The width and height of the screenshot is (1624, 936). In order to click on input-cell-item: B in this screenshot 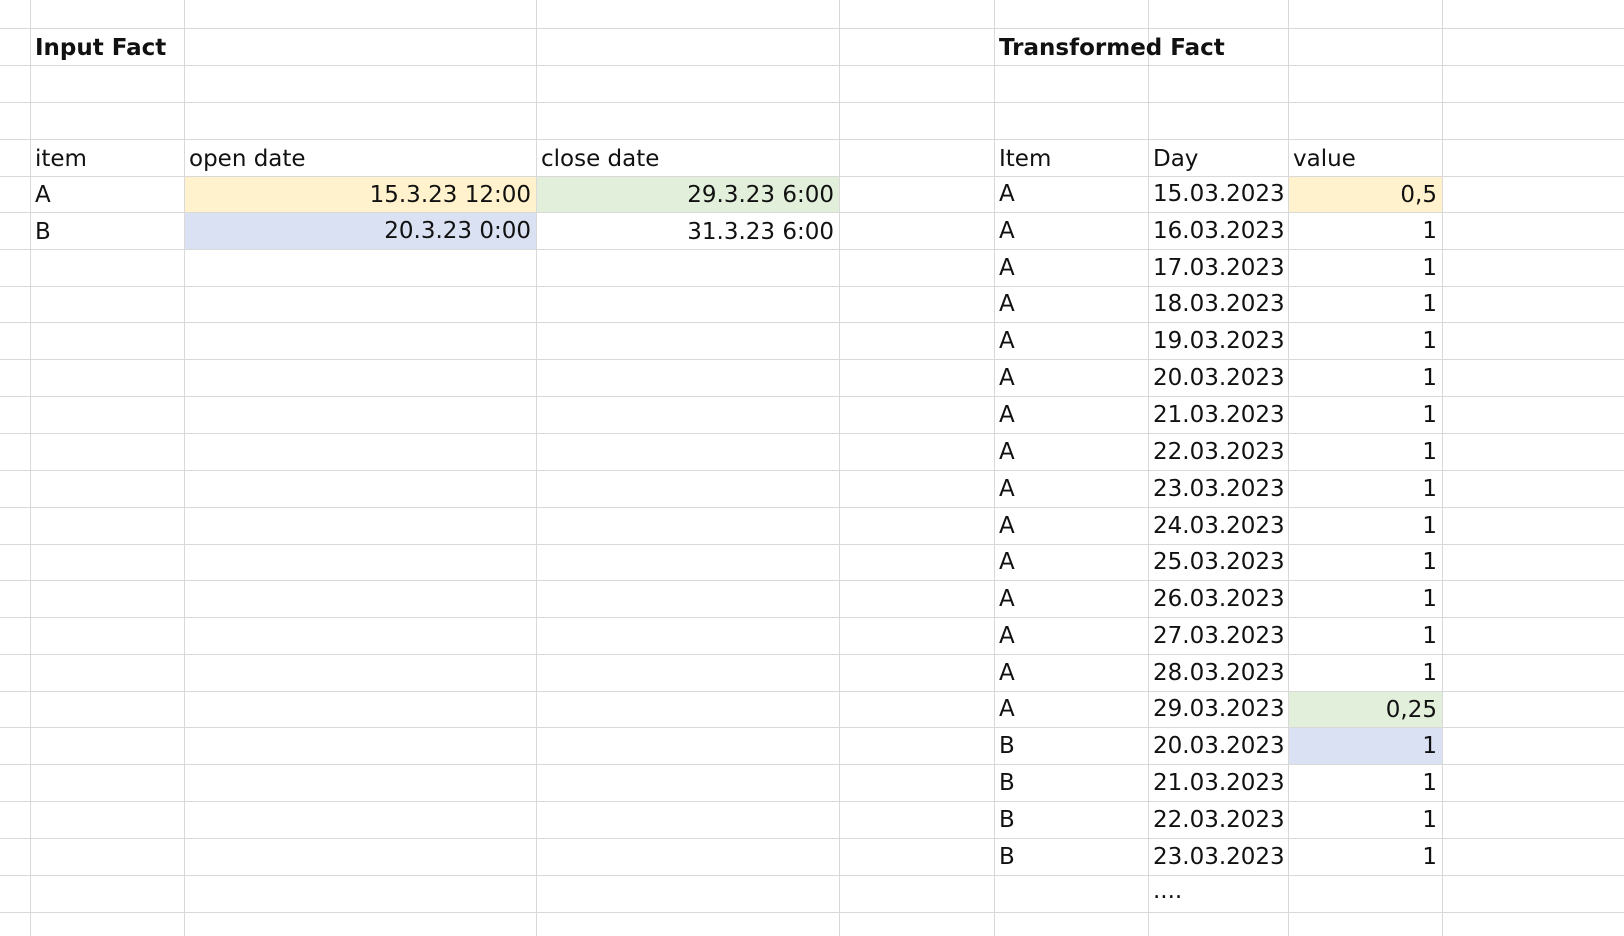, I will do `click(107, 231)`.